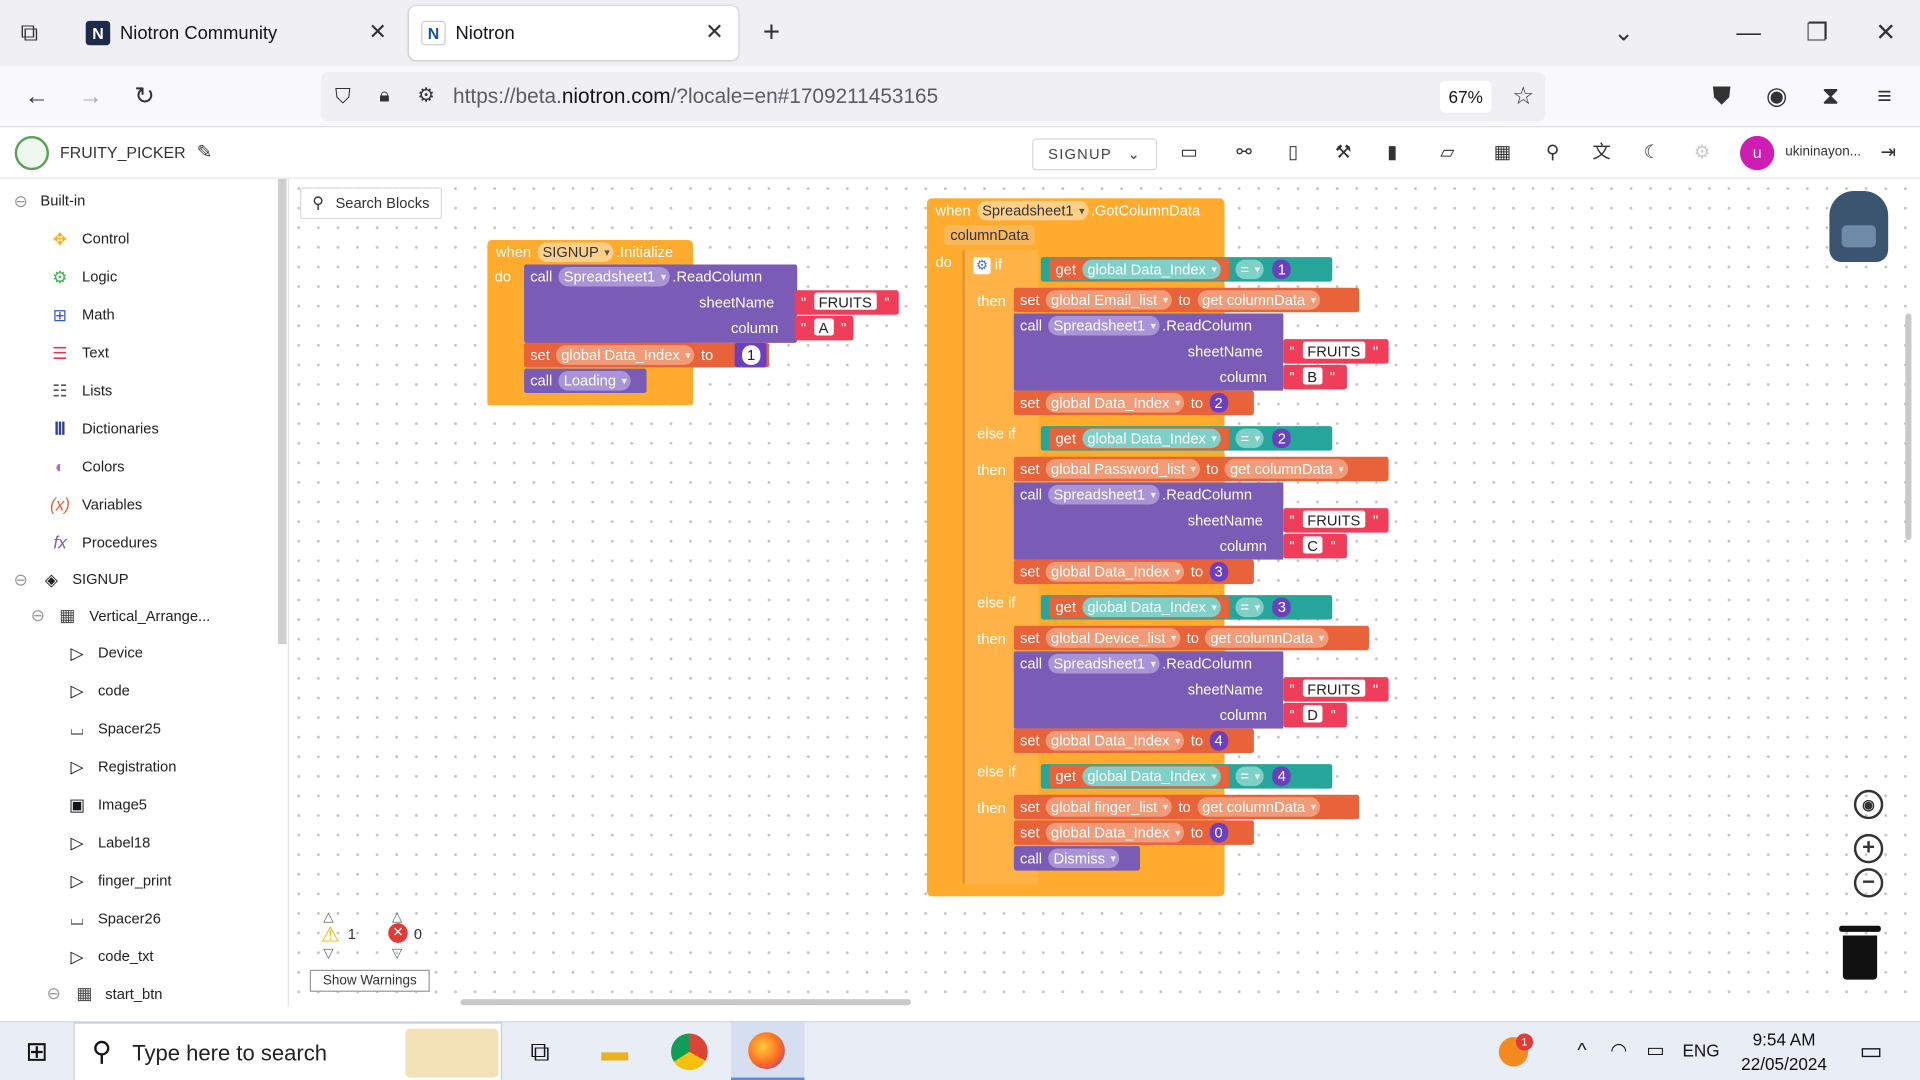  What do you see at coordinates (124, 842) in the screenshot?
I see `sidebar-item-label18: Label18` at bounding box center [124, 842].